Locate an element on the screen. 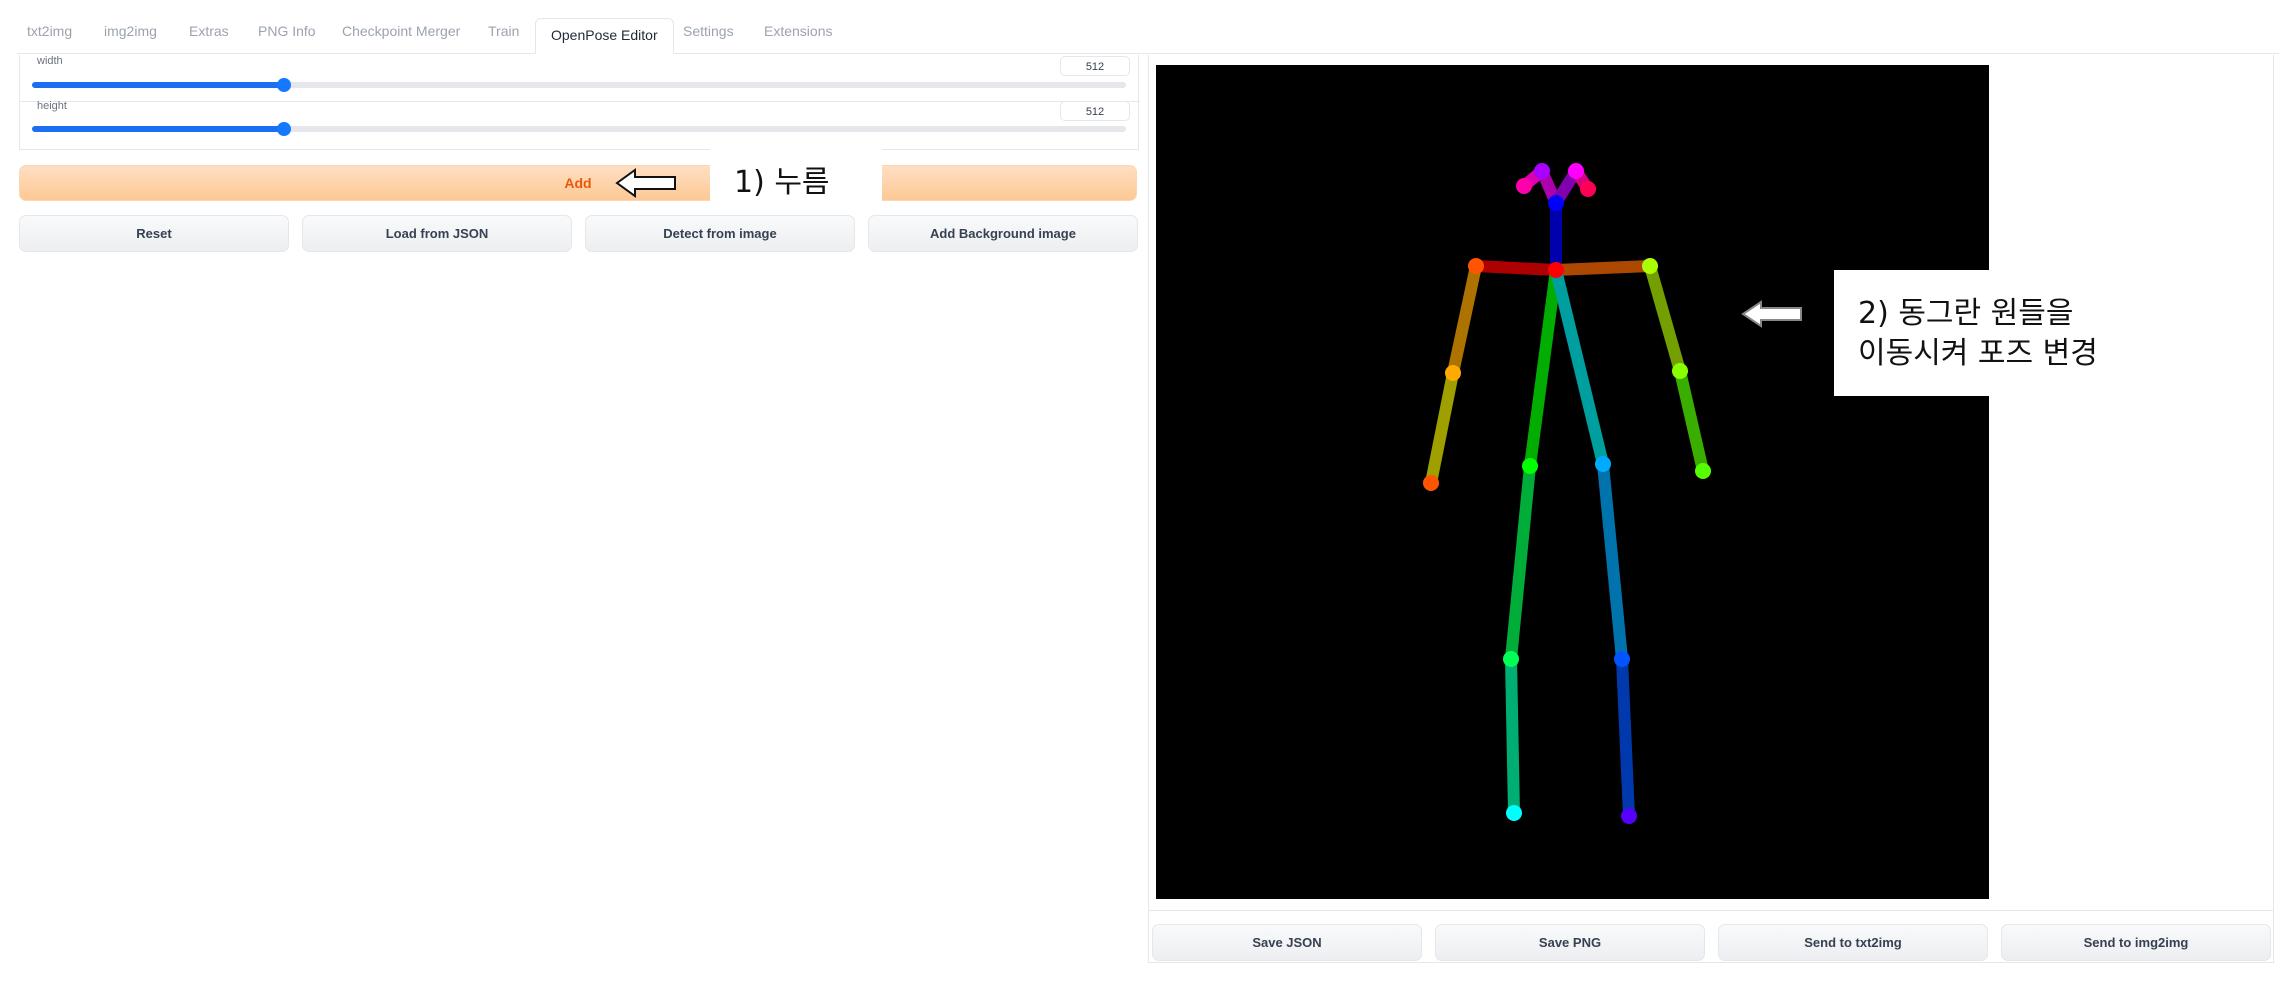  height-number-input: 512 is located at coordinates (1095, 111).